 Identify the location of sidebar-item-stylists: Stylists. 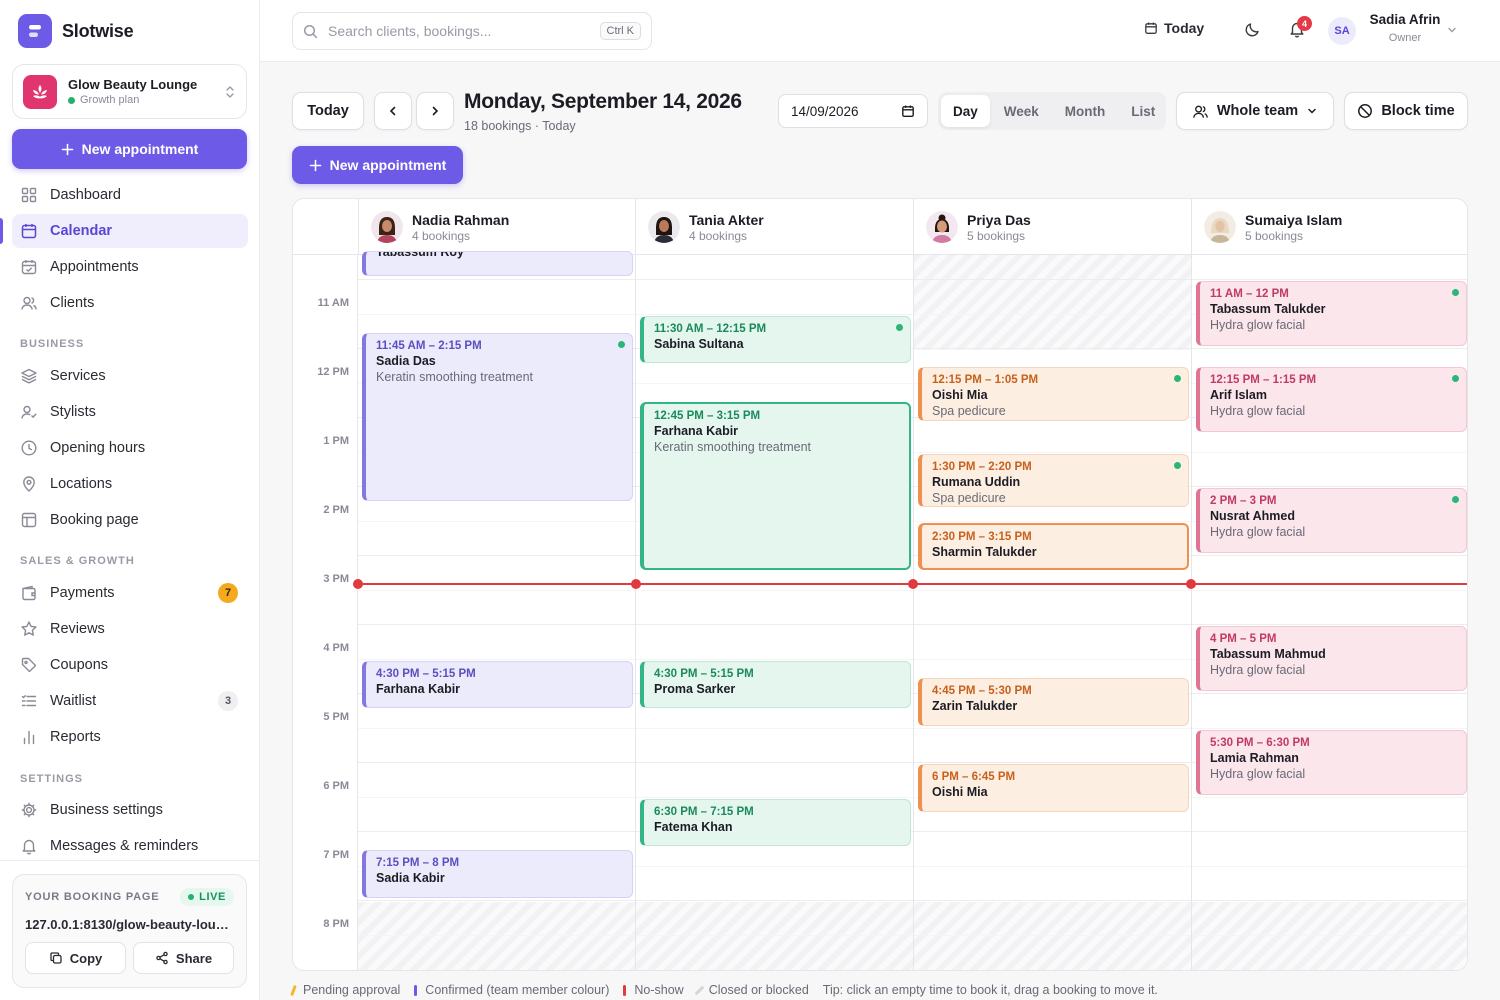
(130, 412).